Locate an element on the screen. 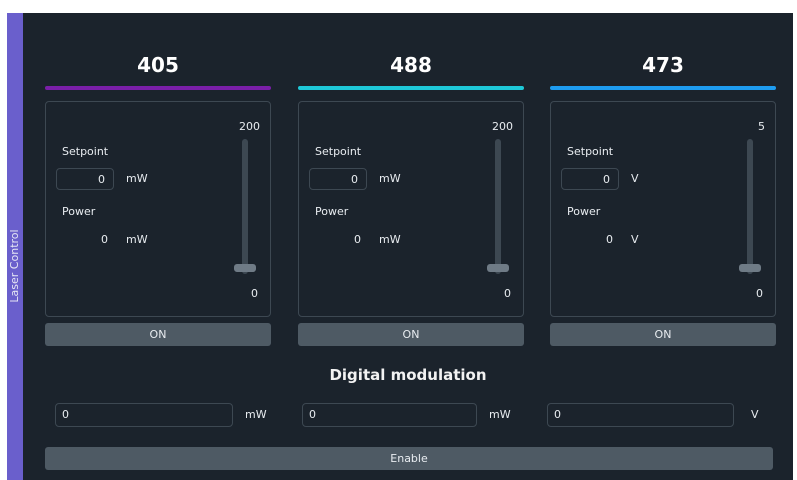 The height and width of the screenshot is (480, 797). power-unit: V is located at coordinates (635, 239).